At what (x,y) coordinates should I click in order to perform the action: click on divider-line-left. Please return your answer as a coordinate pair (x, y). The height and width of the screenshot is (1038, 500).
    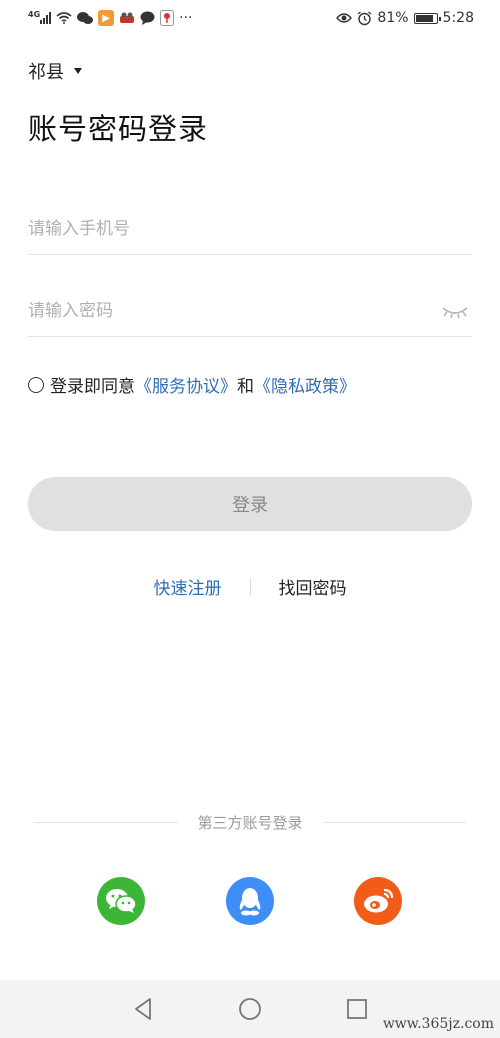
    Looking at the image, I should click on (106, 822).